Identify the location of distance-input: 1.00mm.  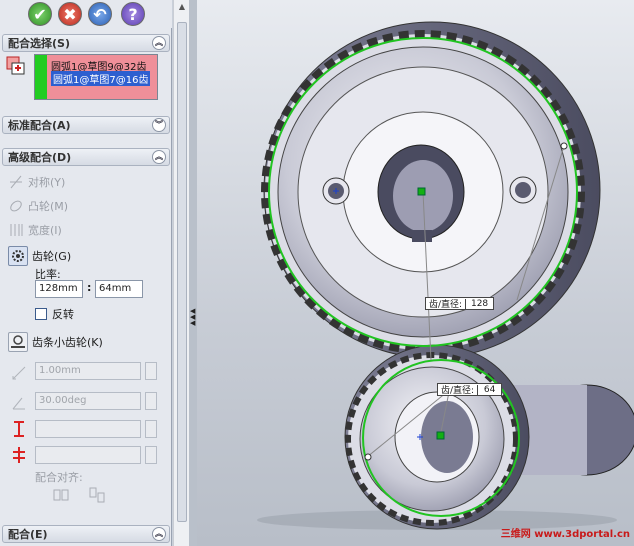
(88, 371).